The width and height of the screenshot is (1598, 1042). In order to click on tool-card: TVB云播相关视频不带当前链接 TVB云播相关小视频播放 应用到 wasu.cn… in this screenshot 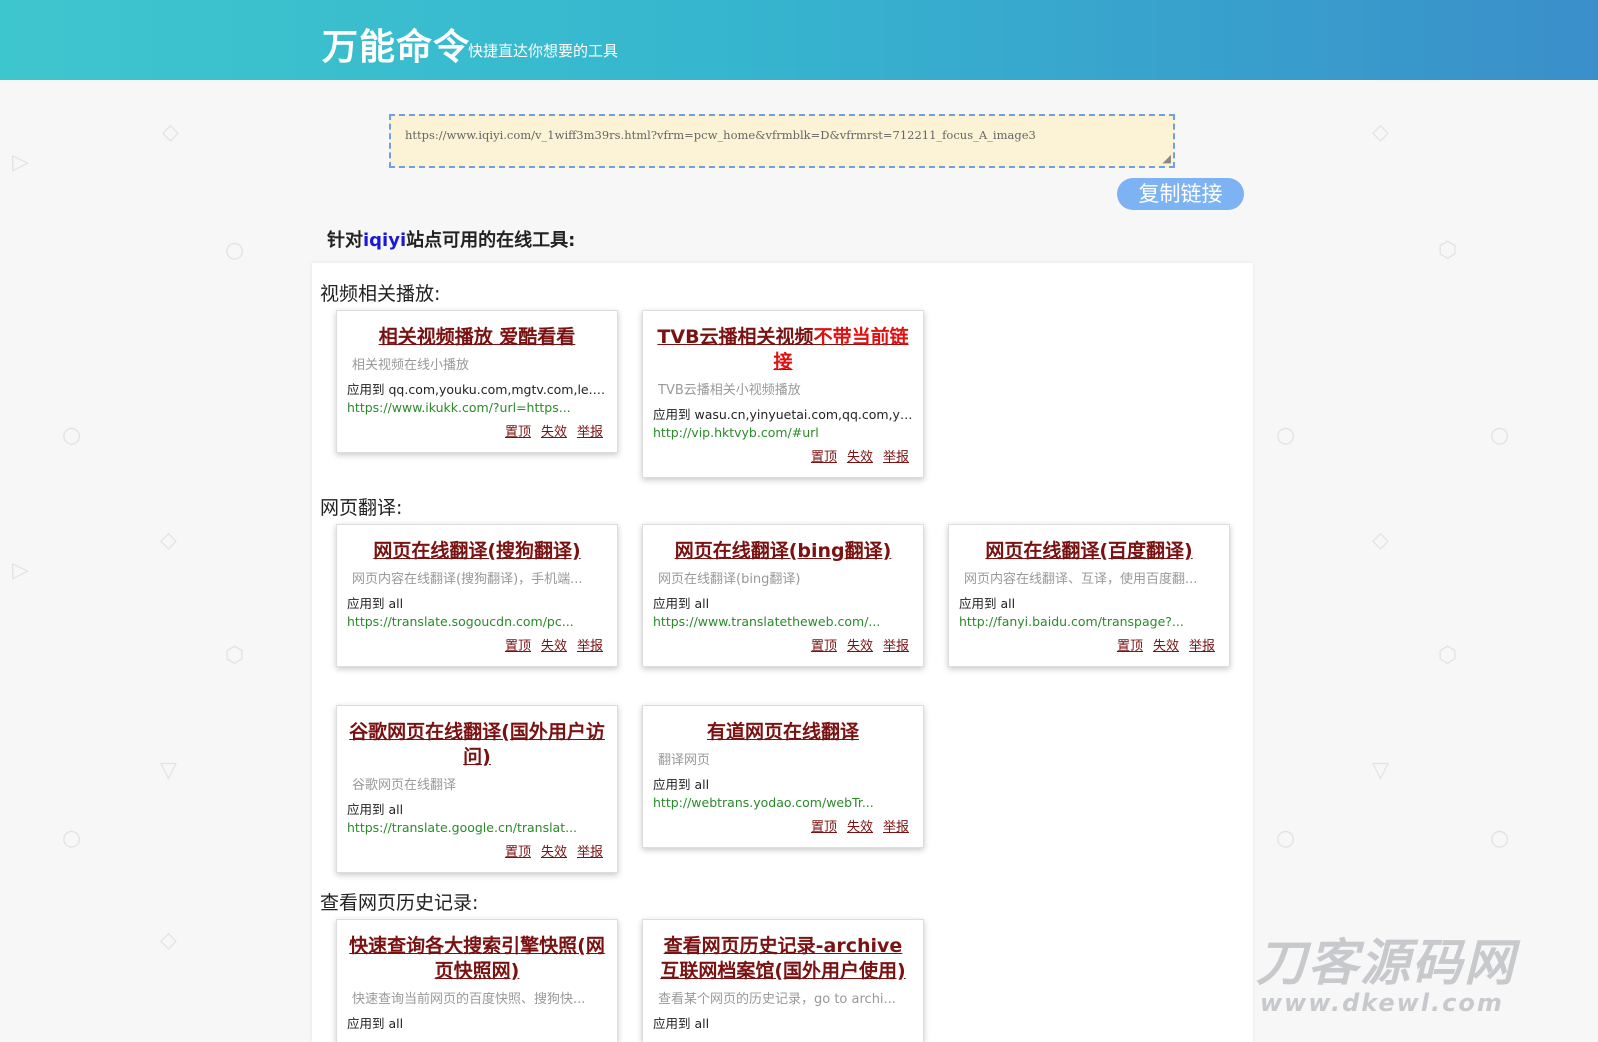, I will do `click(783, 394)`.